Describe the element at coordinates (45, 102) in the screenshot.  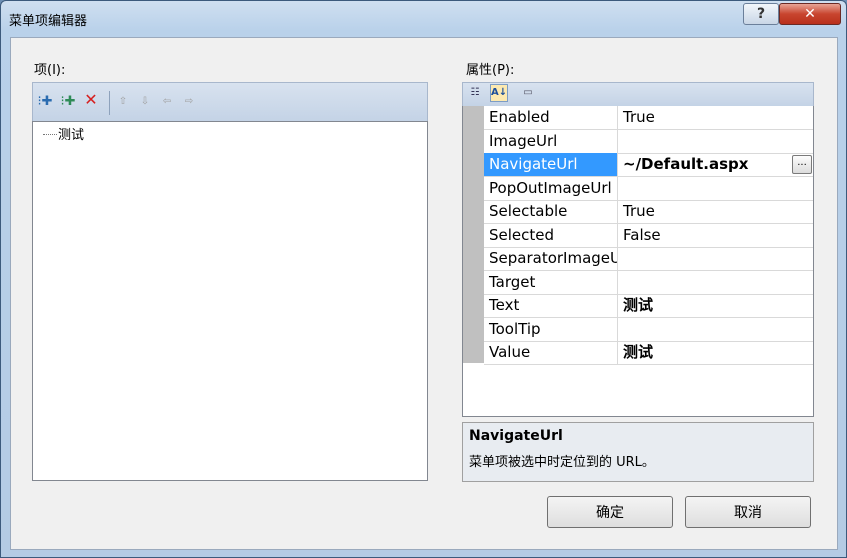
I see `add-root-item-icon: ⁝✚` at that location.